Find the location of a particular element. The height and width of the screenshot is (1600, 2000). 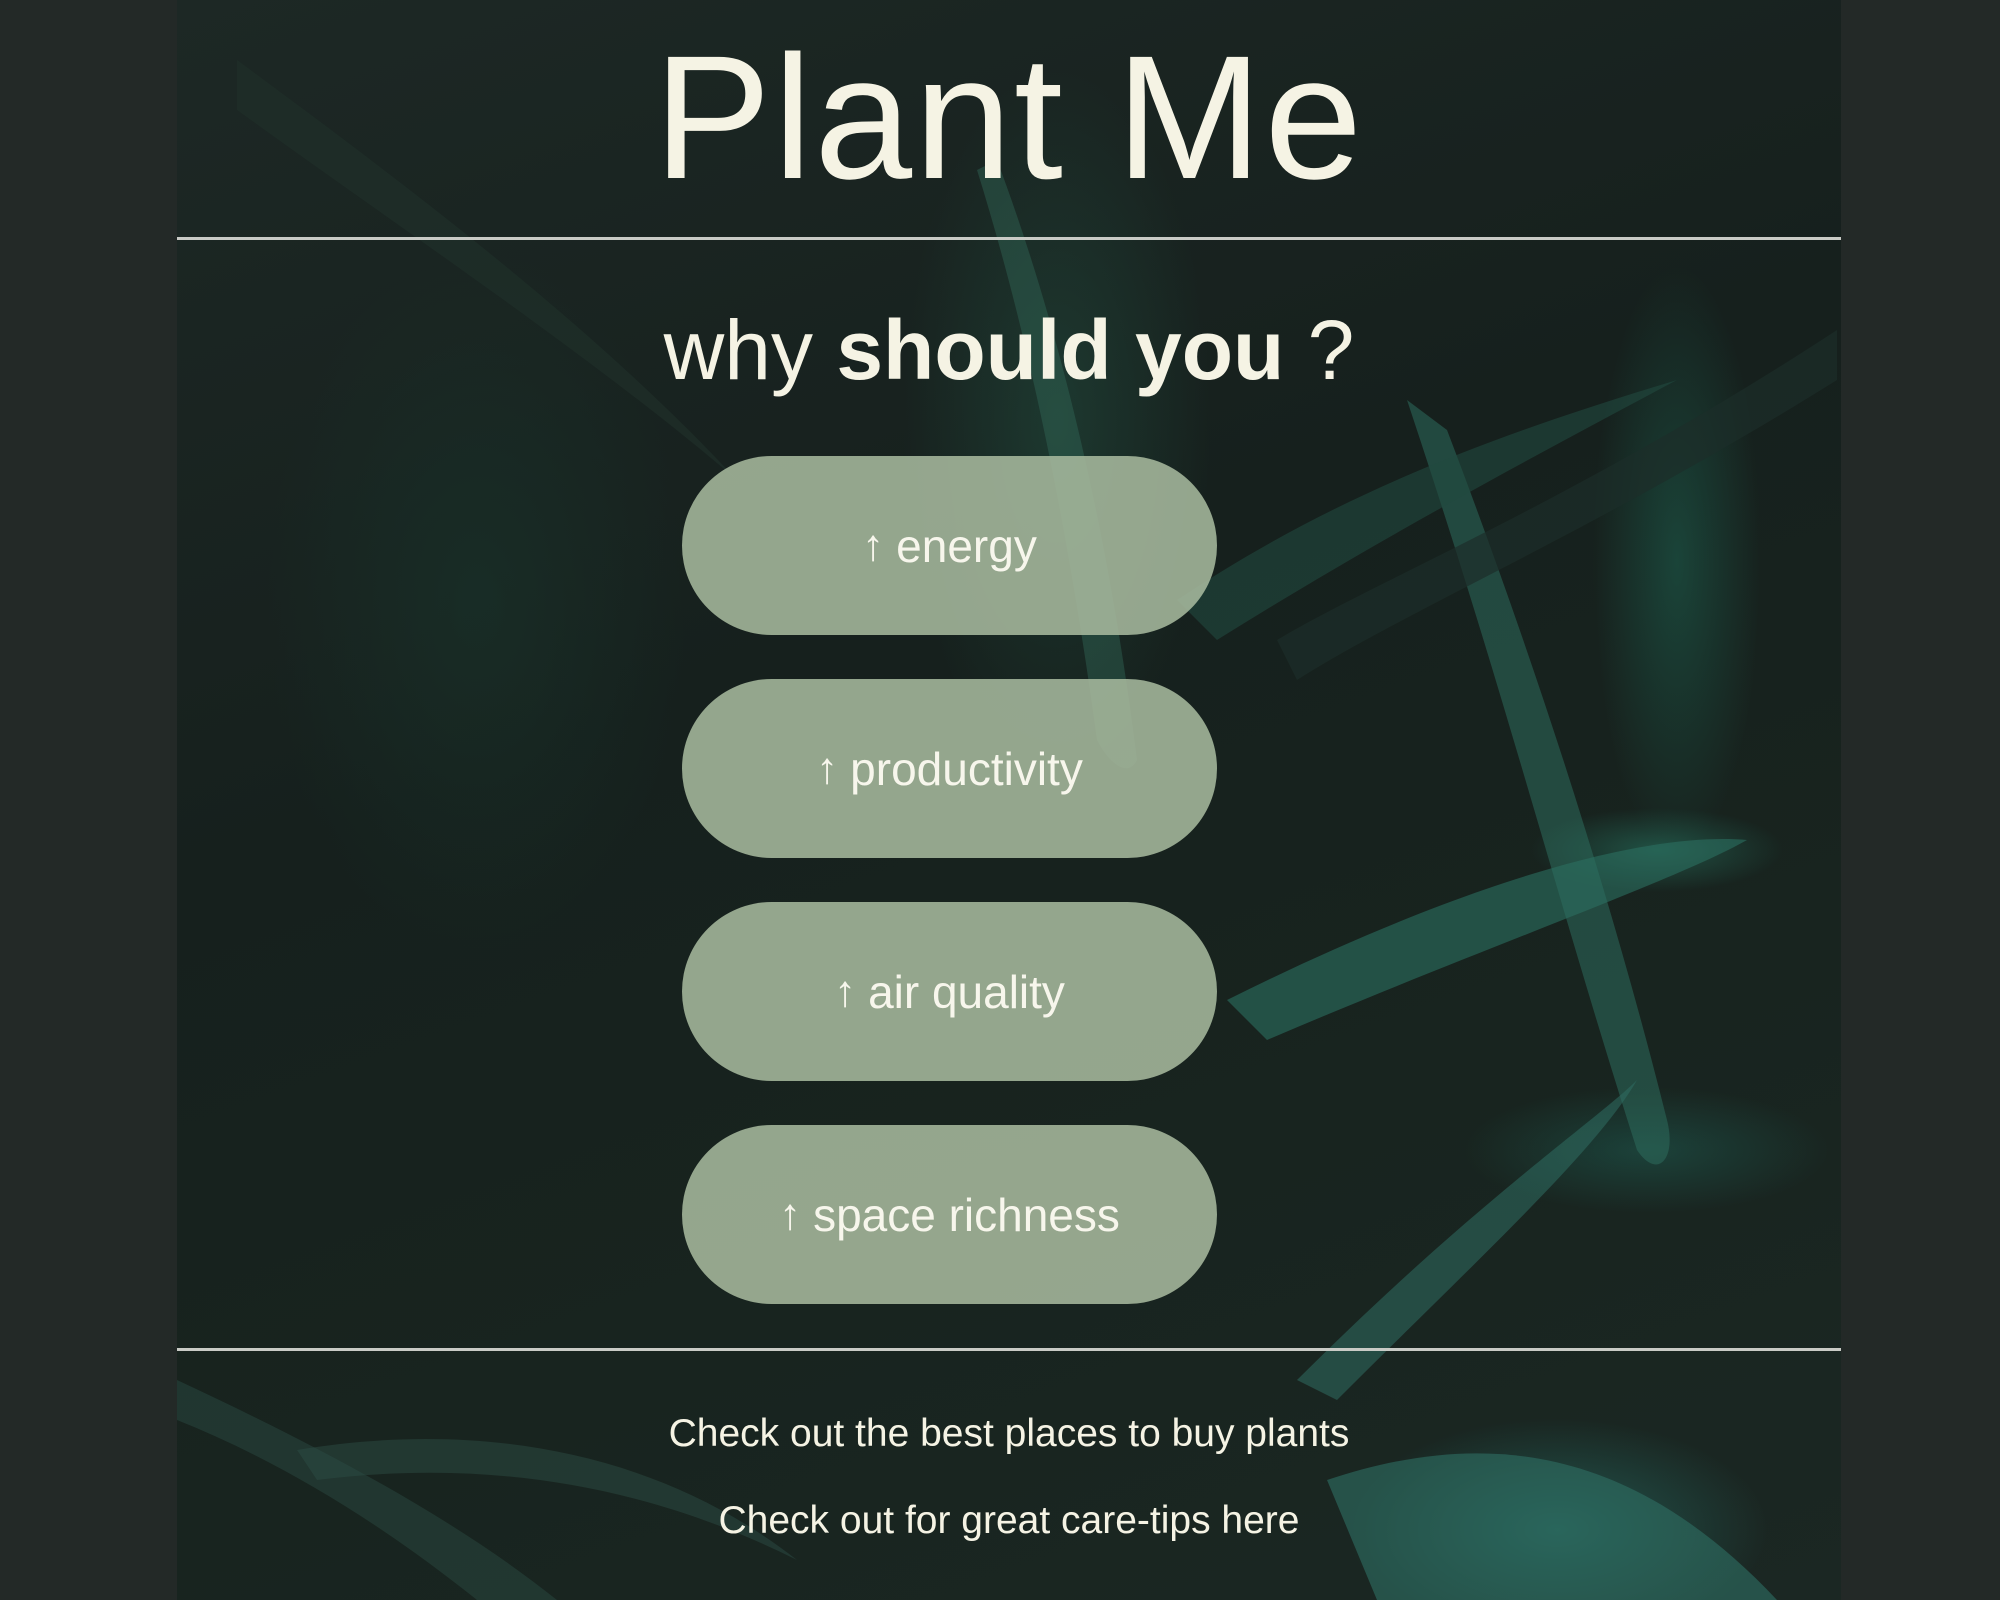

benefit-label: air quality is located at coordinates (966, 991).